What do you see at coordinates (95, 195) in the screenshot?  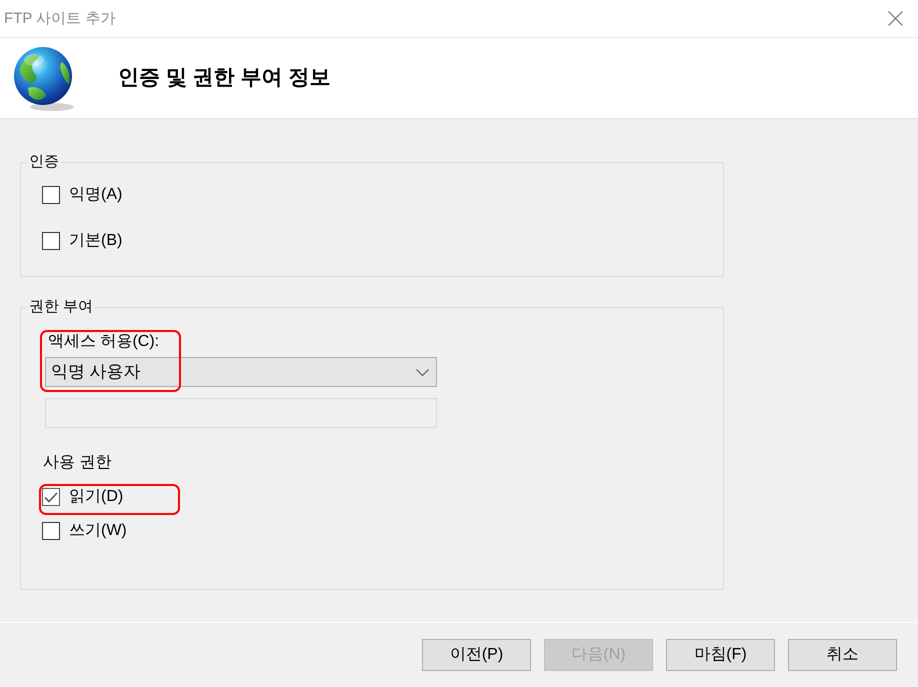 I see `checkbox-label: 익명(A)` at bounding box center [95, 195].